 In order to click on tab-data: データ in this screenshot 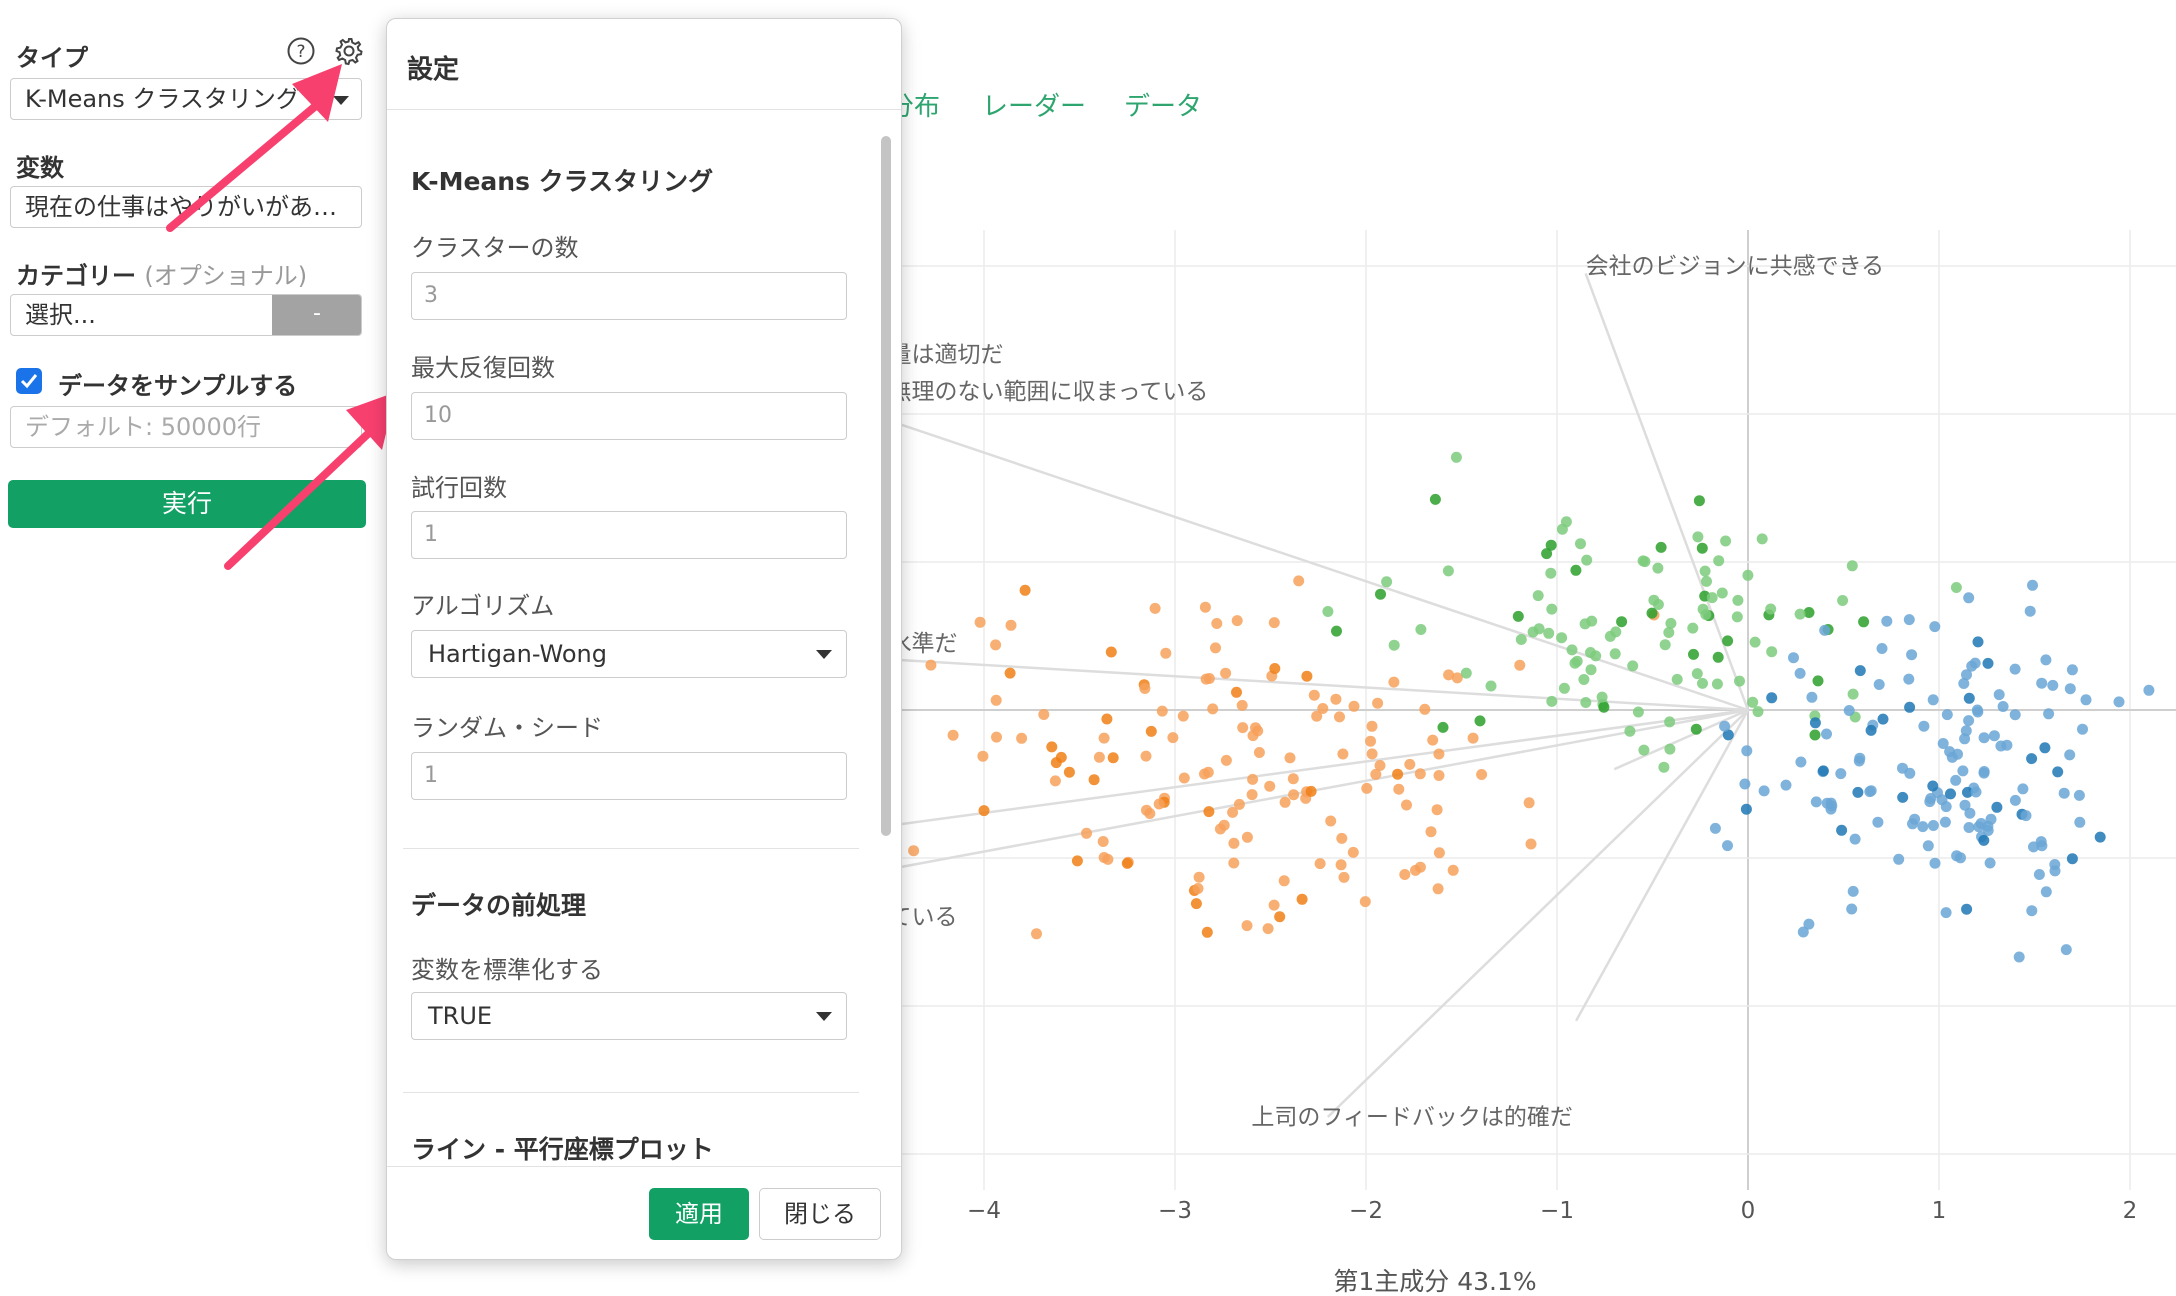, I will do `click(1163, 104)`.